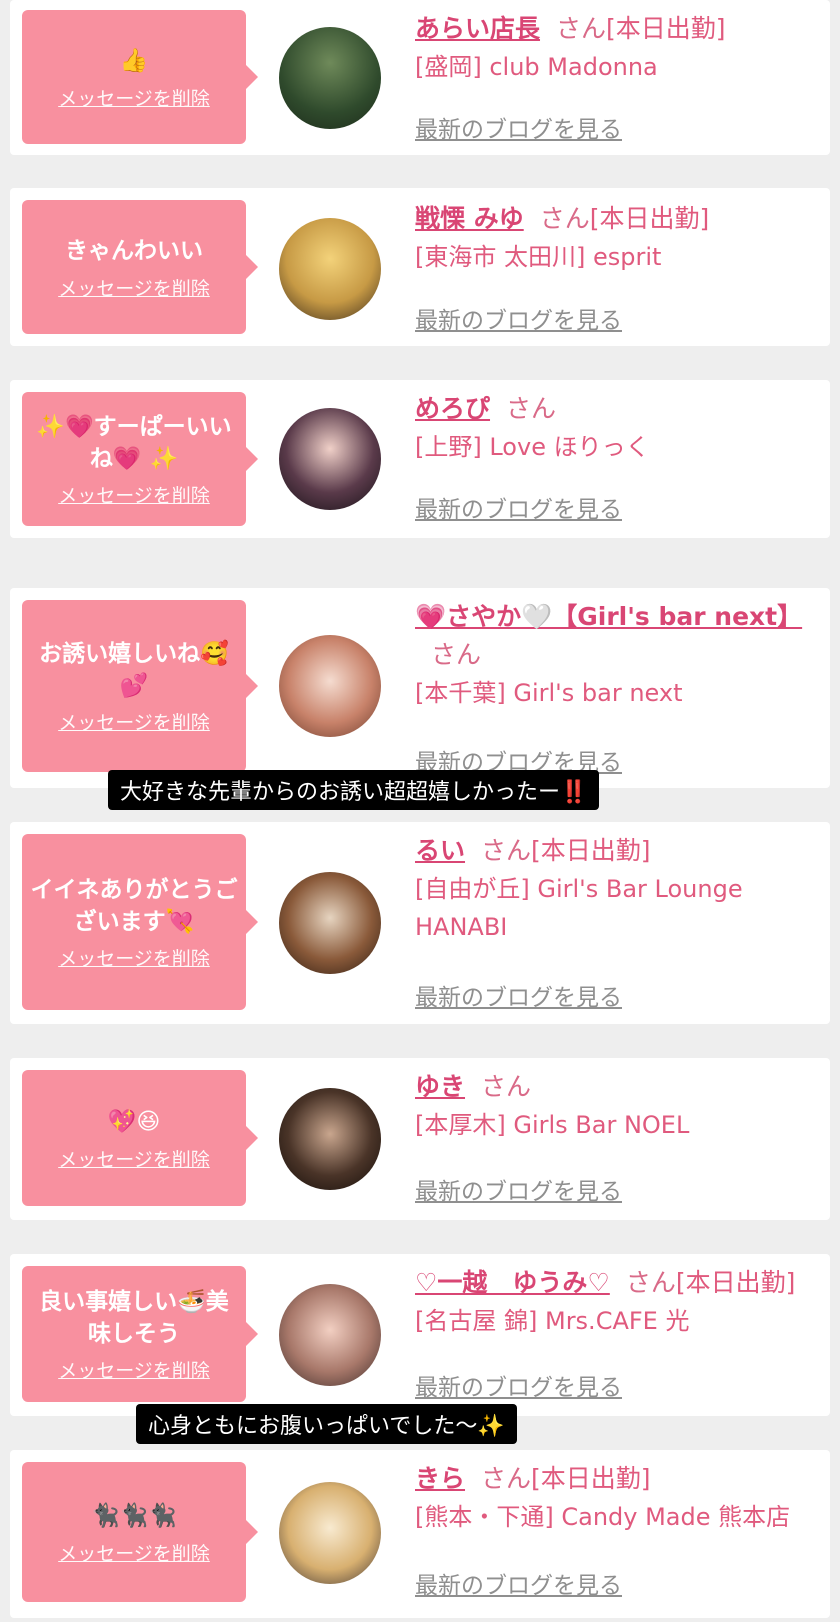 The image size is (840, 1622). What do you see at coordinates (618, 1302) in the screenshot?
I see `user-info: ♡一越 ゆうみ♡ さん[本日出勤] [名古屋 錦] Mrs.CAFE 光` at bounding box center [618, 1302].